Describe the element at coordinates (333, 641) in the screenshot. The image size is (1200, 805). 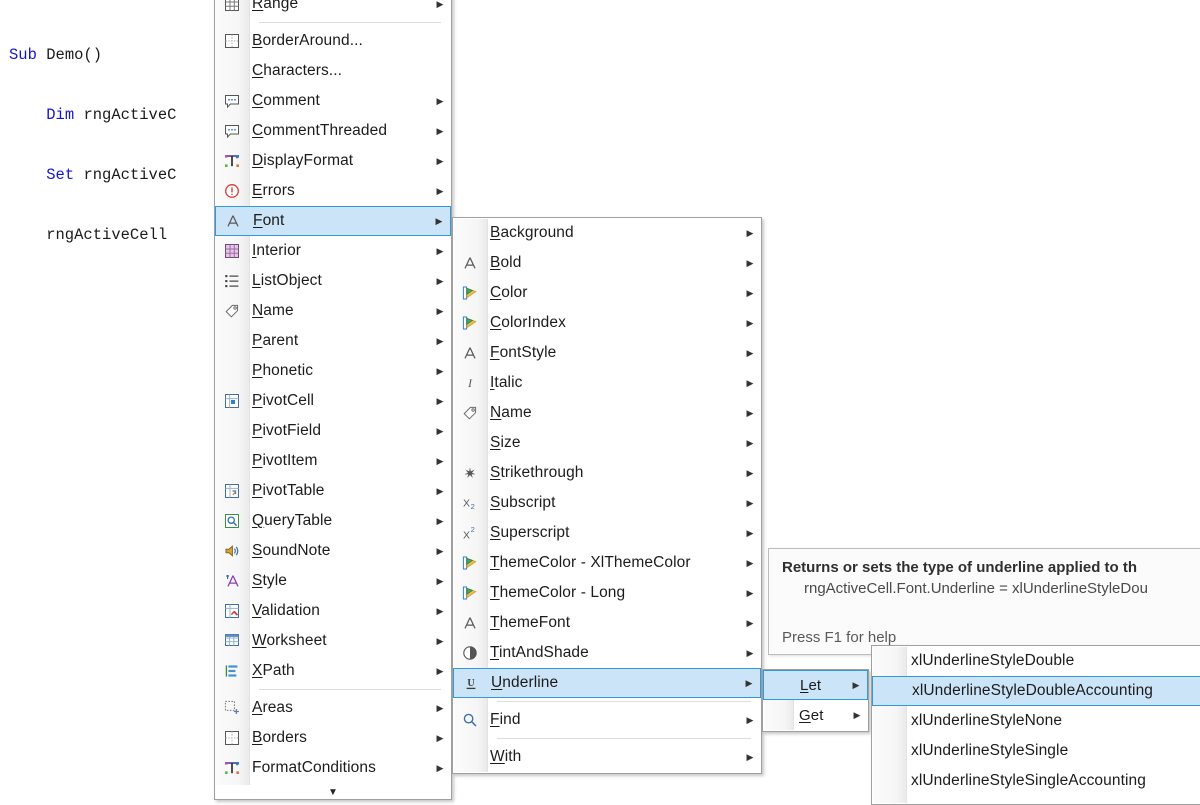
I see `menu-item-worksheet: Worksheet ▶` at that location.